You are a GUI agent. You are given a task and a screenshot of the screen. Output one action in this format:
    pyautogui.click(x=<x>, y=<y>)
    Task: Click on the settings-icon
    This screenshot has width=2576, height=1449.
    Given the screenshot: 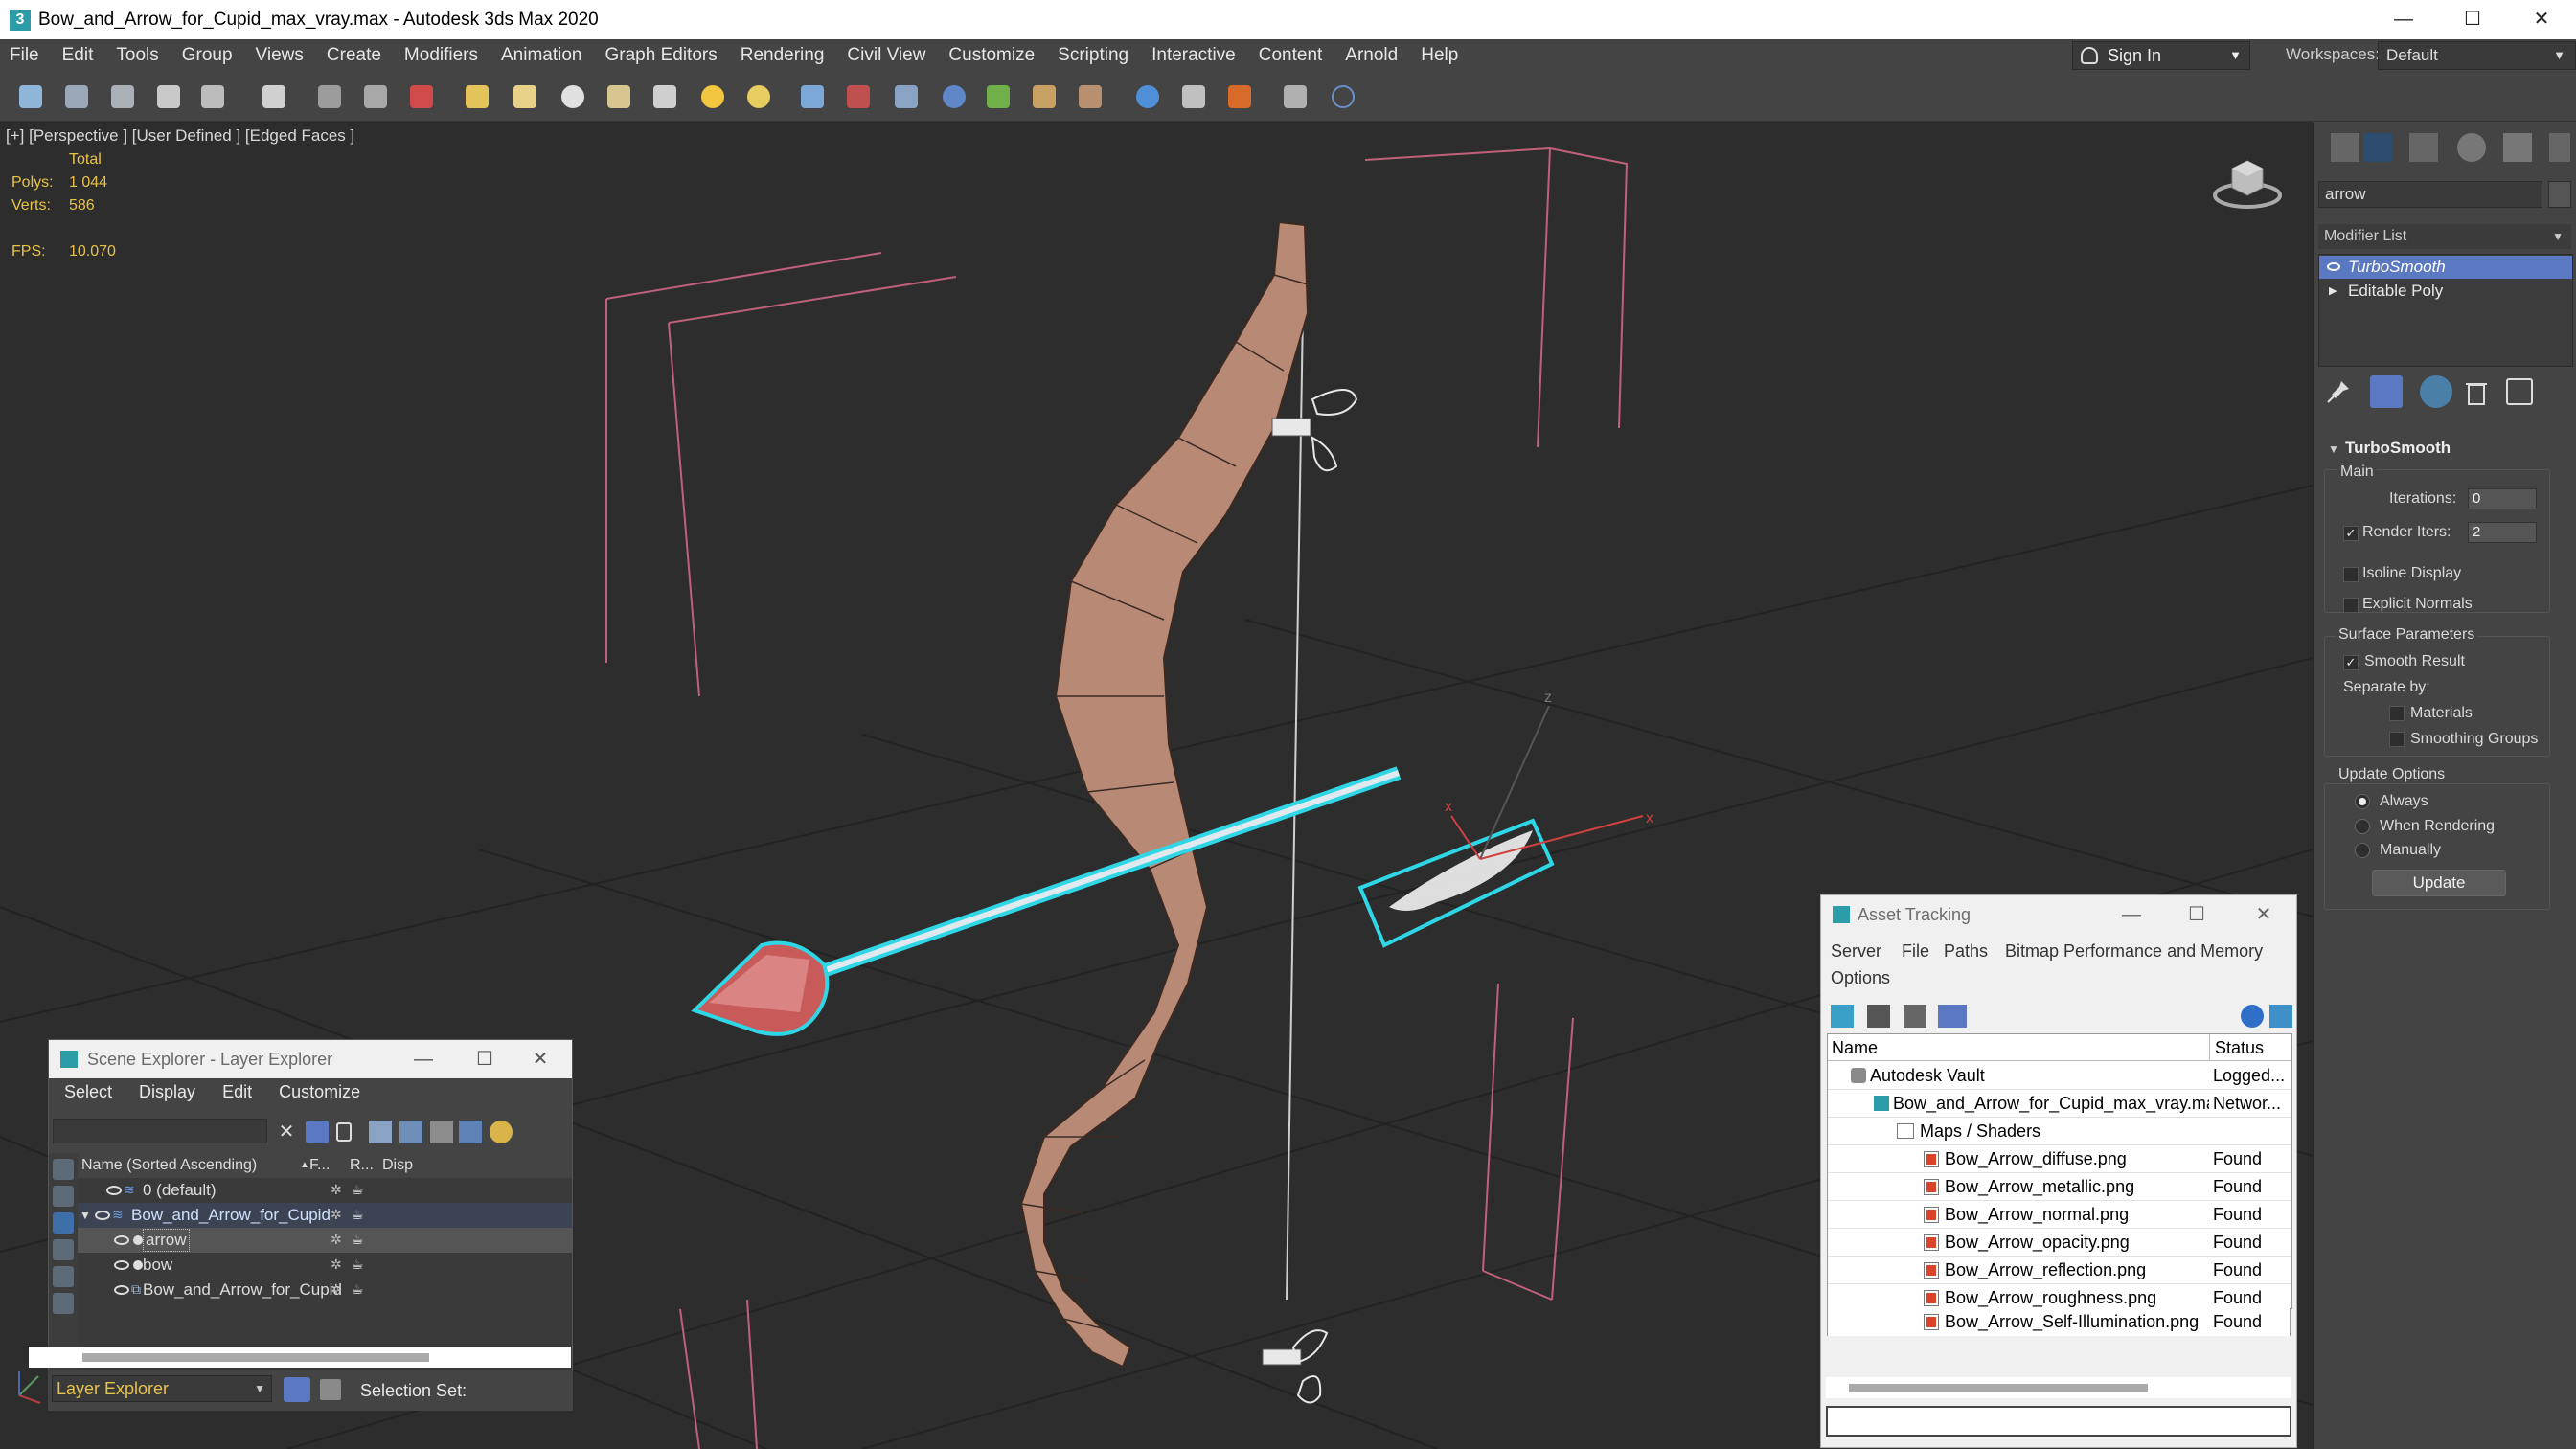 What is the action you would take?
    pyautogui.click(x=2280, y=1016)
    